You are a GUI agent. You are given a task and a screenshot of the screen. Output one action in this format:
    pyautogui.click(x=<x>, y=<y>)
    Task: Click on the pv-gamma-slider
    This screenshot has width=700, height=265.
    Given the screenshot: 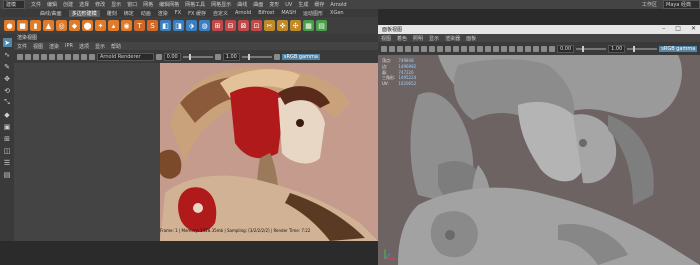 What is the action you would take?
    pyautogui.click(x=642, y=48)
    